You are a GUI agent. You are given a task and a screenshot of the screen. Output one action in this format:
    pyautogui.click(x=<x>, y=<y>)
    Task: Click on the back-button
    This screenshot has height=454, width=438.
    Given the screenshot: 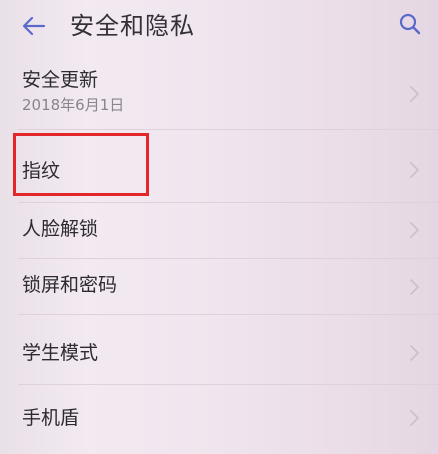 What is the action you would take?
    pyautogui.click(x=34, y=26)
    